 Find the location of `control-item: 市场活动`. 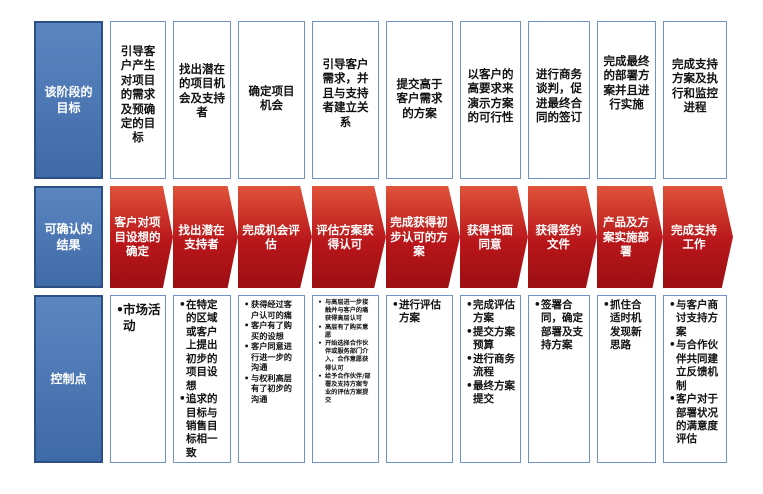

control-item: 市场活动 is located at coordinates (138, 318).